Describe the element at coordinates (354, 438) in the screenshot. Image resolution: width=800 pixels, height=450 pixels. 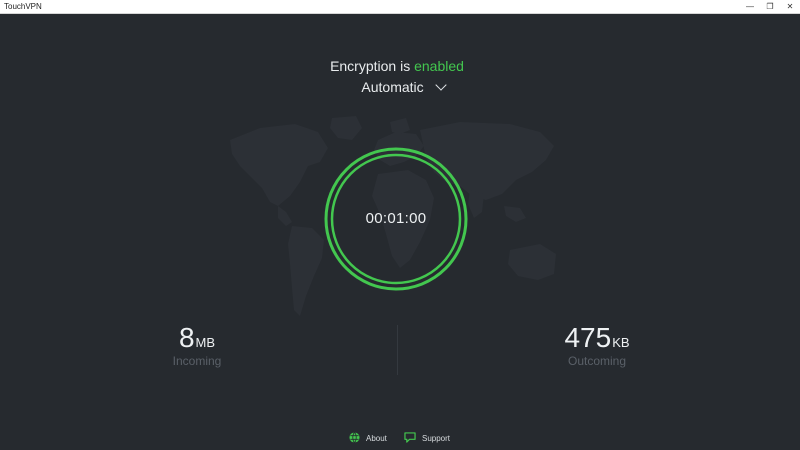
I see `globe-icon` at that location.